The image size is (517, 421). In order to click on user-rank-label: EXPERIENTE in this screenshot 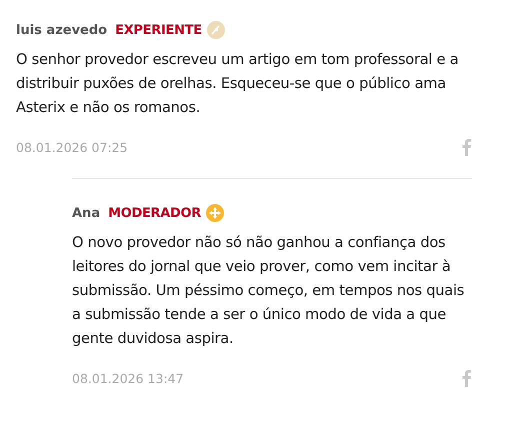, I will do `click(158, 30)`.